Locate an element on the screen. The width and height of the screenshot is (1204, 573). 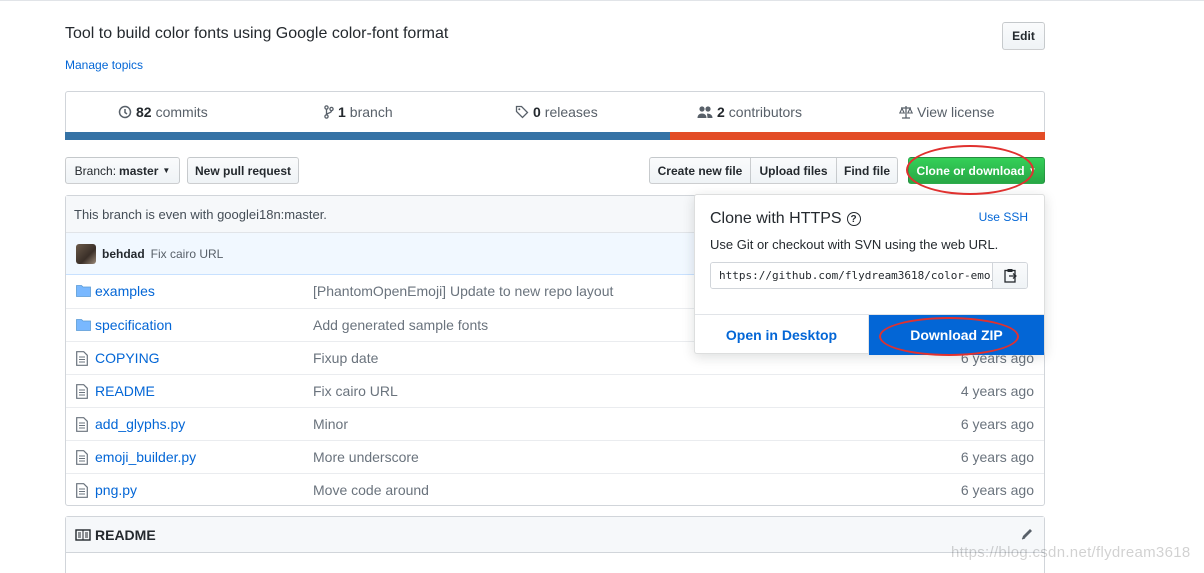
license-label: View license is located at coordinates (956, 112).